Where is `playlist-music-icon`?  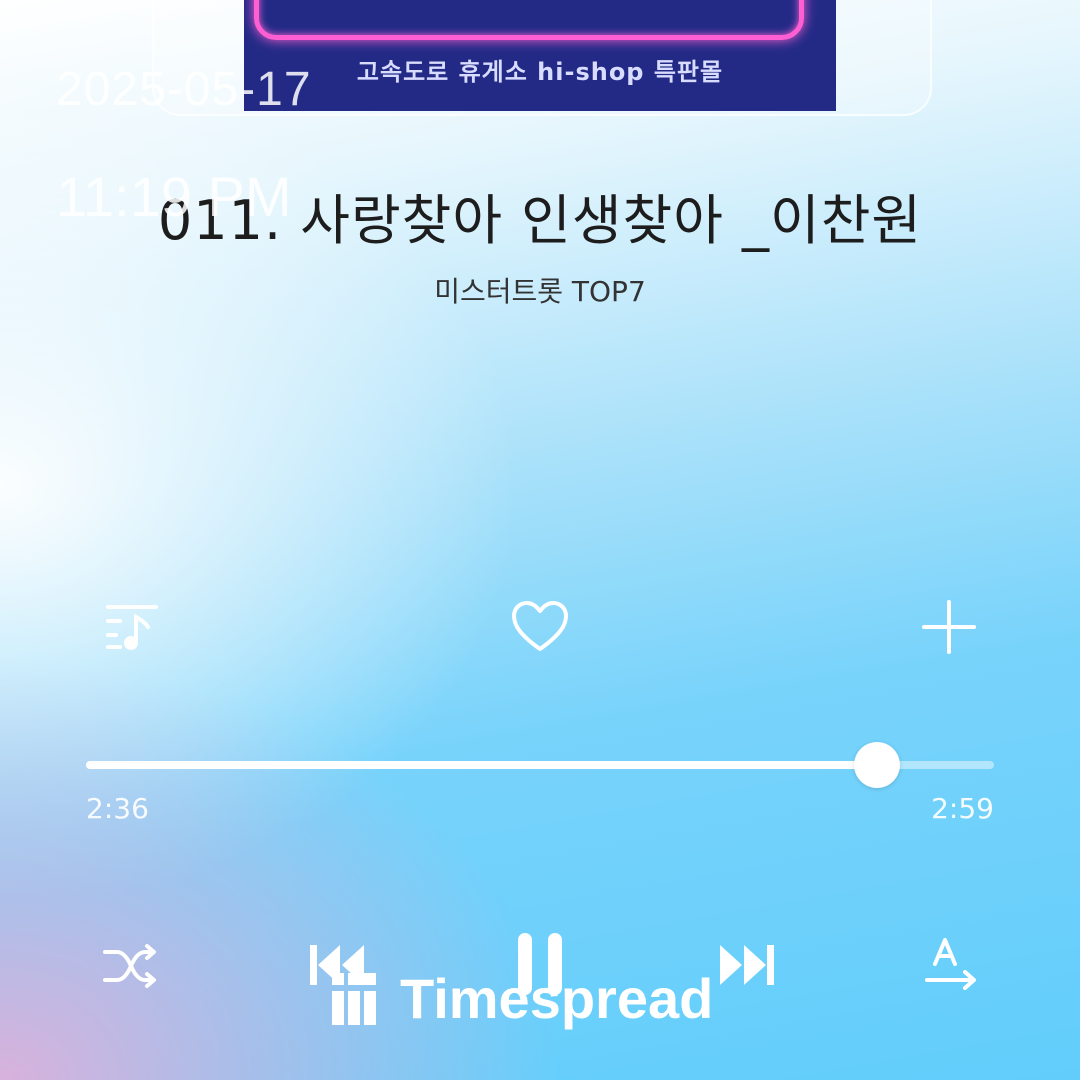
playlist-music-icon is located at coordinates (132, 627).